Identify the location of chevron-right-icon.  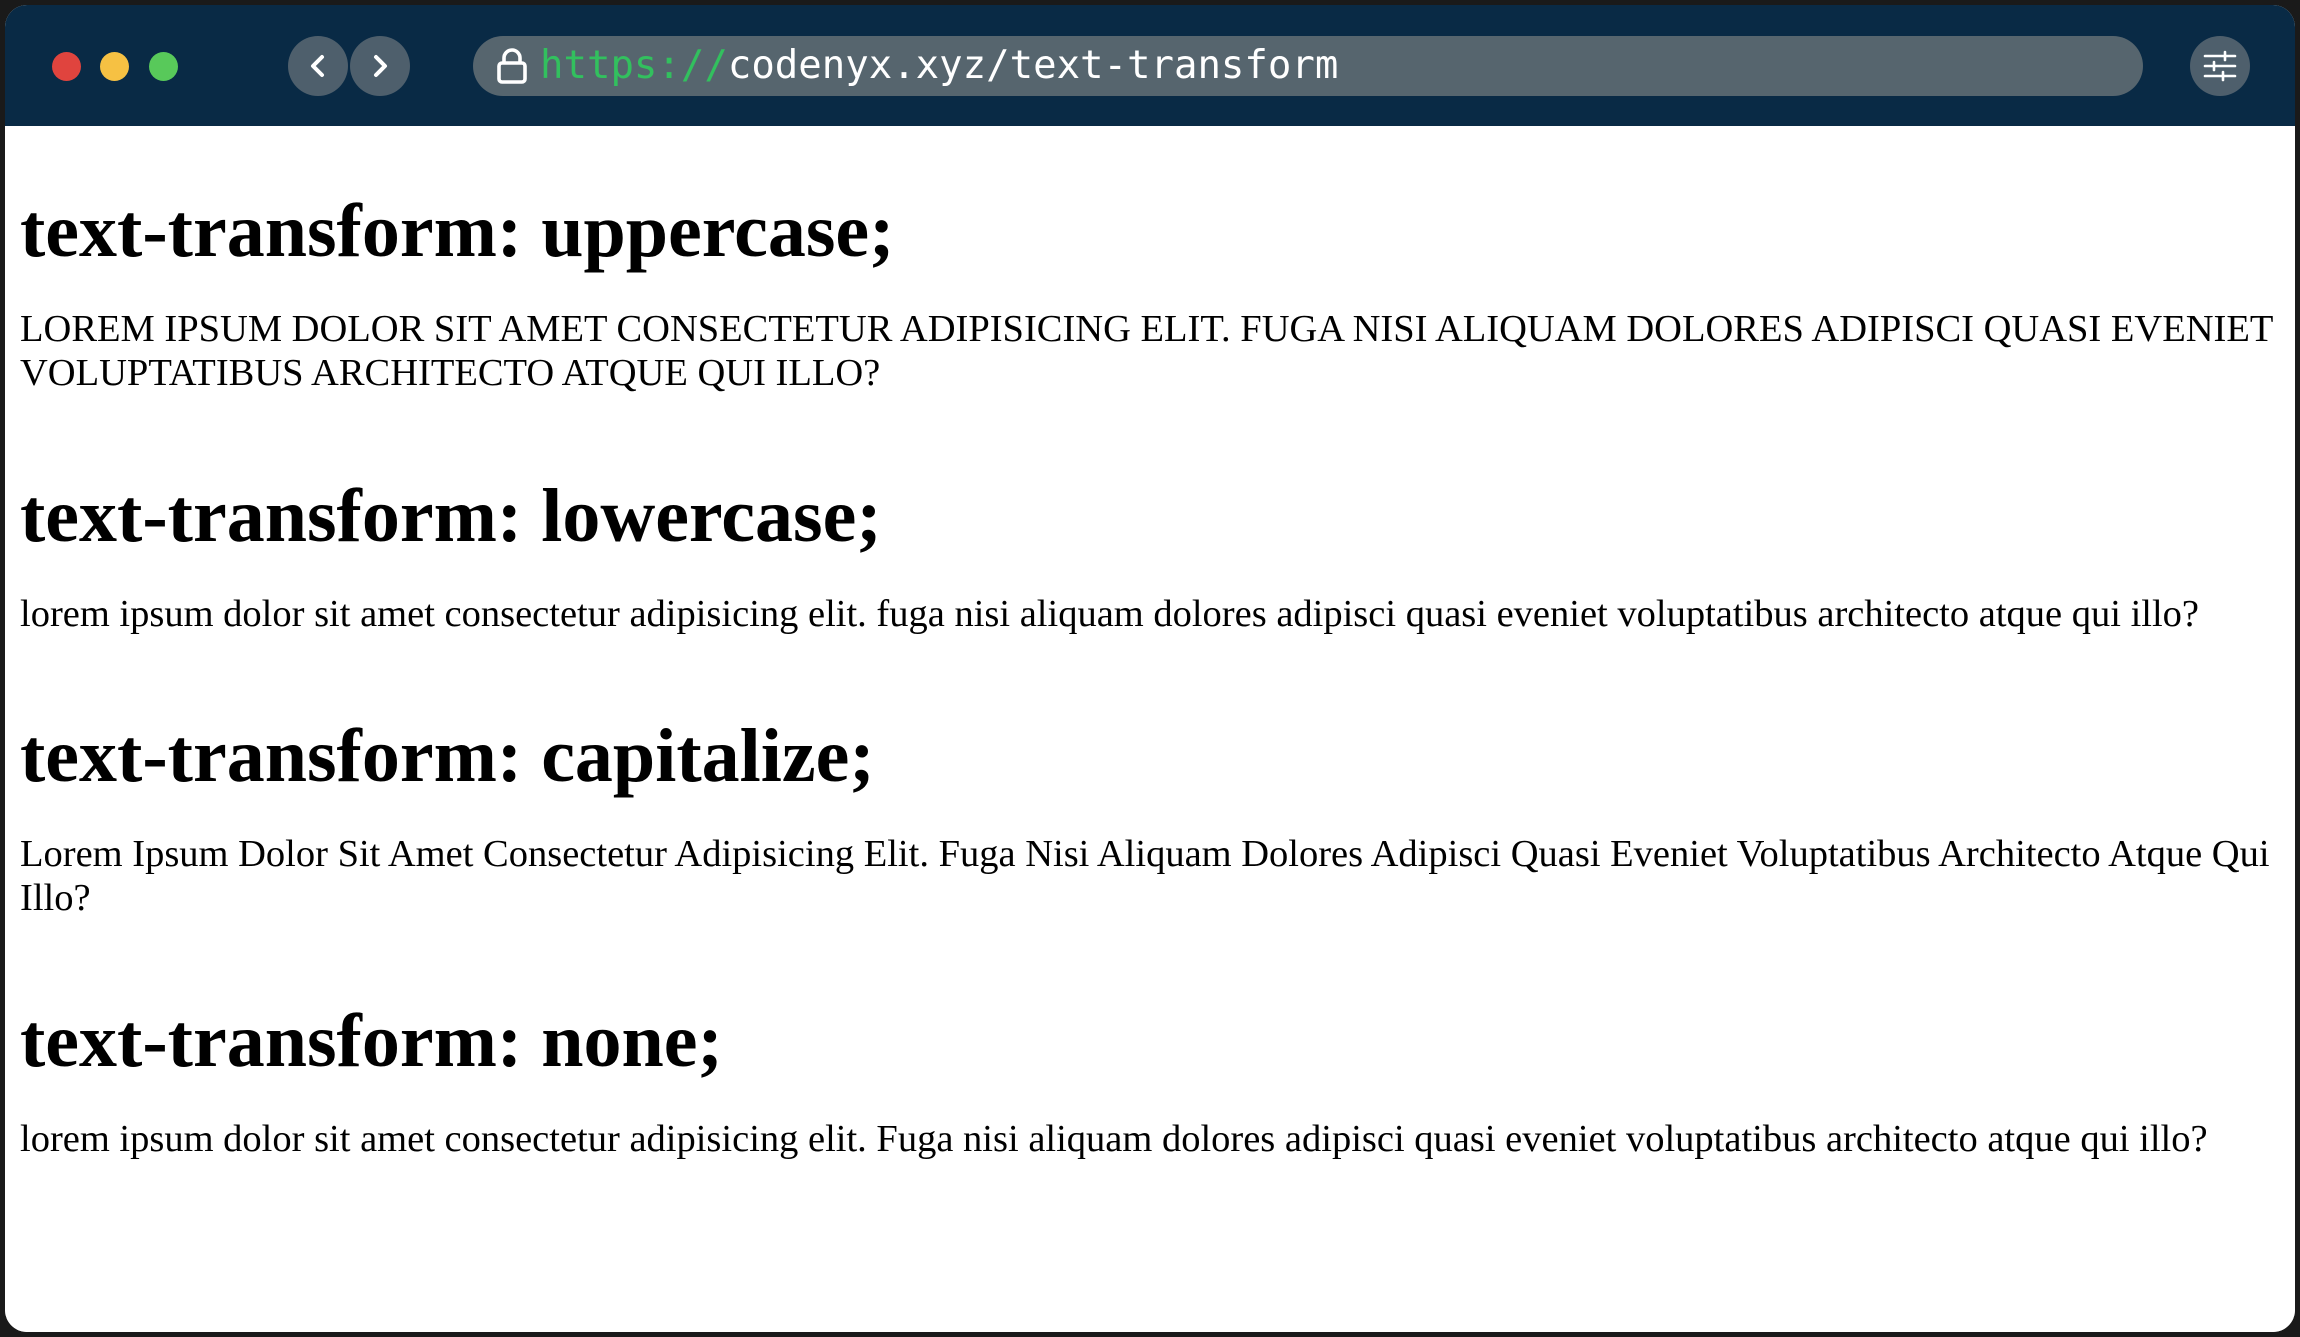
(380, 66).